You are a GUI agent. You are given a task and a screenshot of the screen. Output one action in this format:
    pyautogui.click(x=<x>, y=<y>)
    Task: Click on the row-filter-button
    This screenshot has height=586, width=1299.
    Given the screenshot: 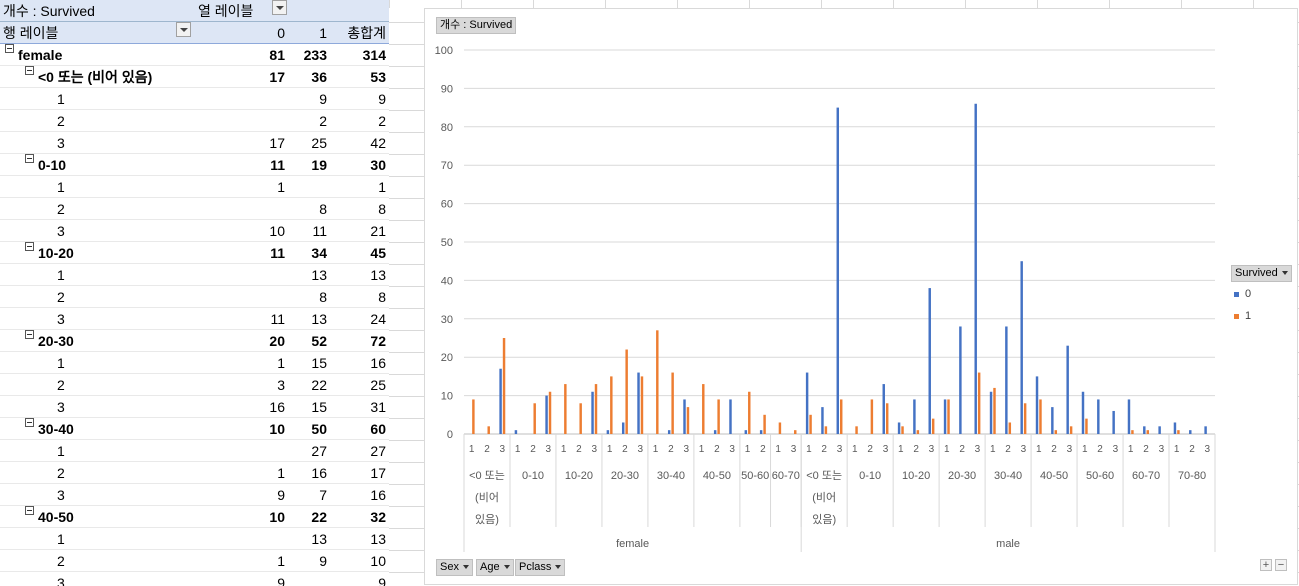 What is the action you would take?
    pyautogui.click(x=183, y=29)
    